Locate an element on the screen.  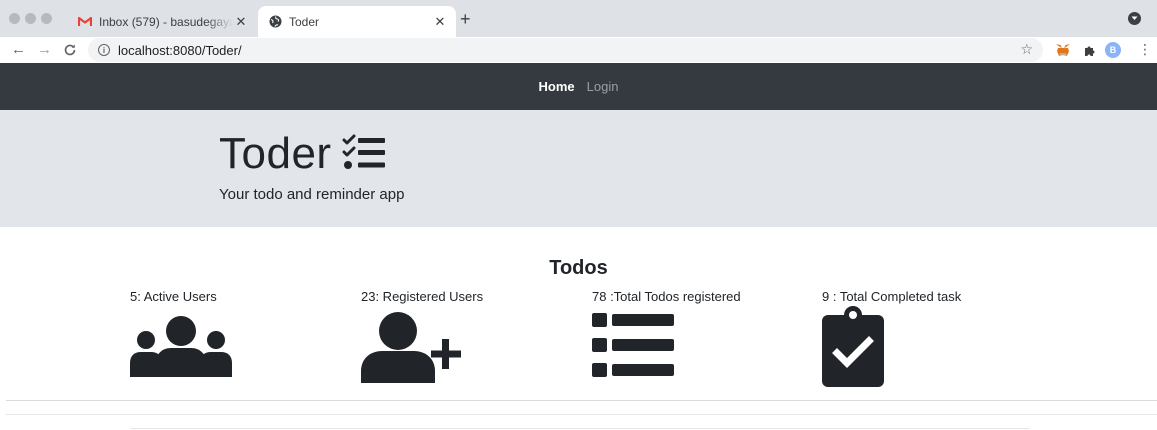
tab-inbox: Inbox (579) - basudegayatri@gmail.com ✕ is located at coordinates (164, 21).